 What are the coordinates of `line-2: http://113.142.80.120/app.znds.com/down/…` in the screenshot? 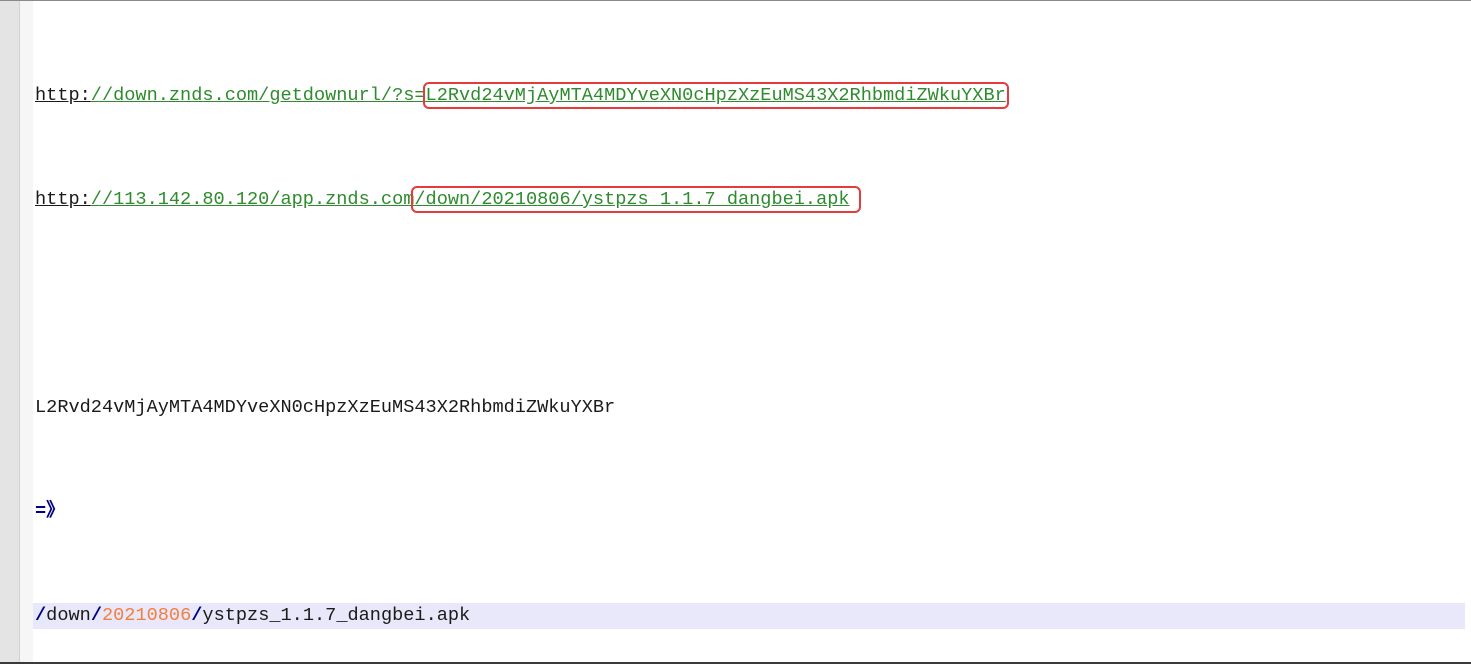 It's located at (753, 199).